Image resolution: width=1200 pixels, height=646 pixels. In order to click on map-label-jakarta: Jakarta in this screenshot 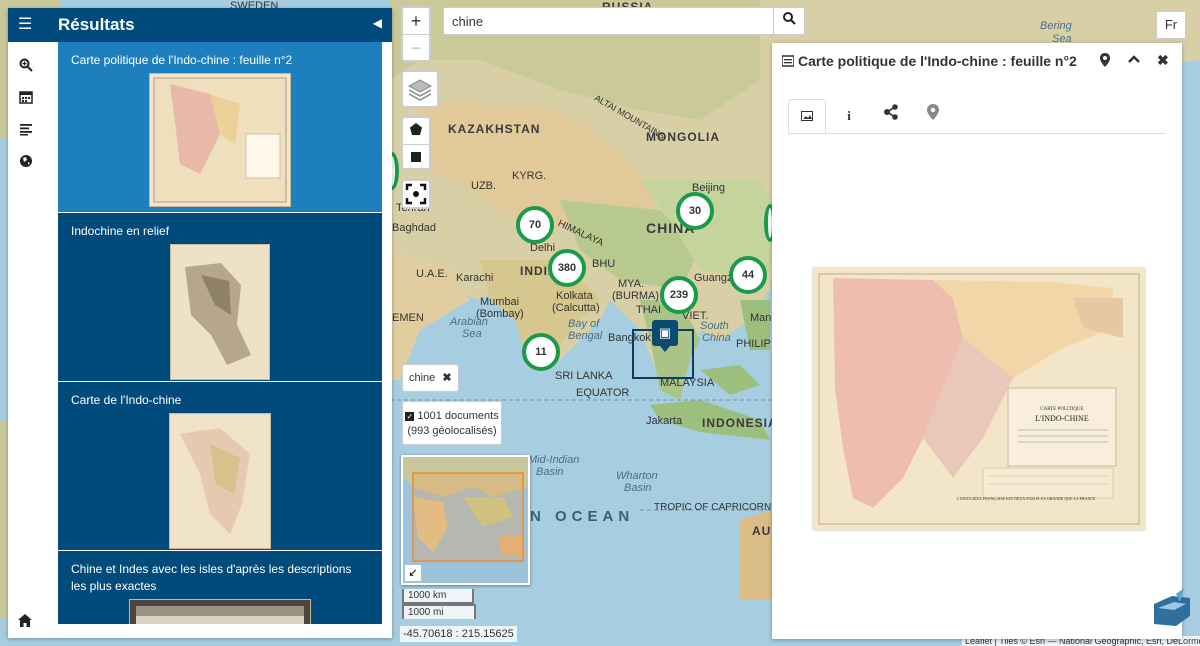, I will do `click(664, 421)`.